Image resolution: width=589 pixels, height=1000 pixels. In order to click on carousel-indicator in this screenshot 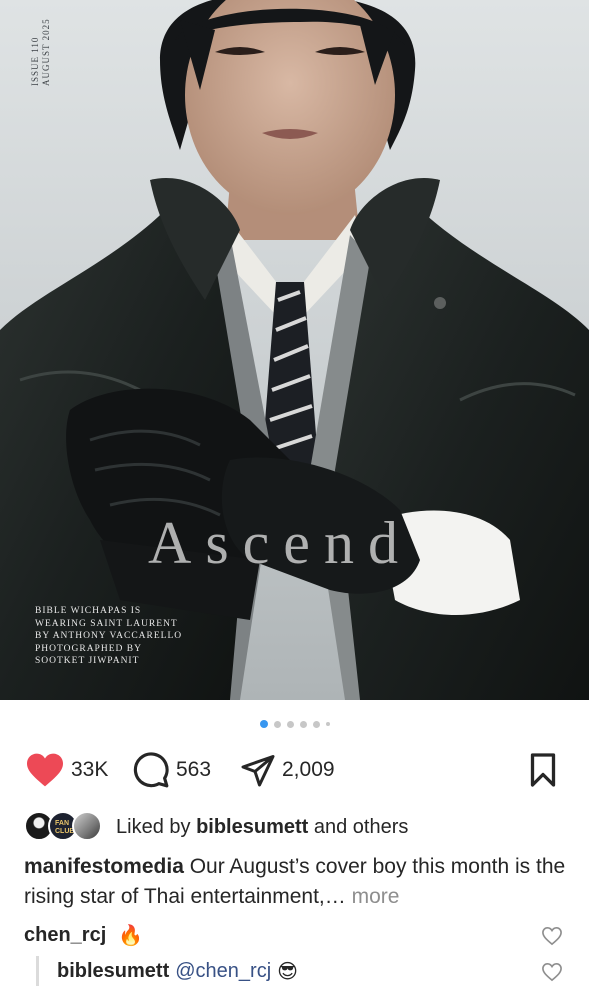, I will do `click(294, 724)`.